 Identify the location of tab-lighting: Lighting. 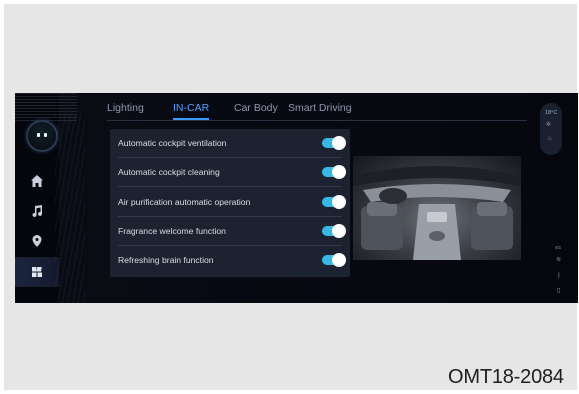
(125, 108).